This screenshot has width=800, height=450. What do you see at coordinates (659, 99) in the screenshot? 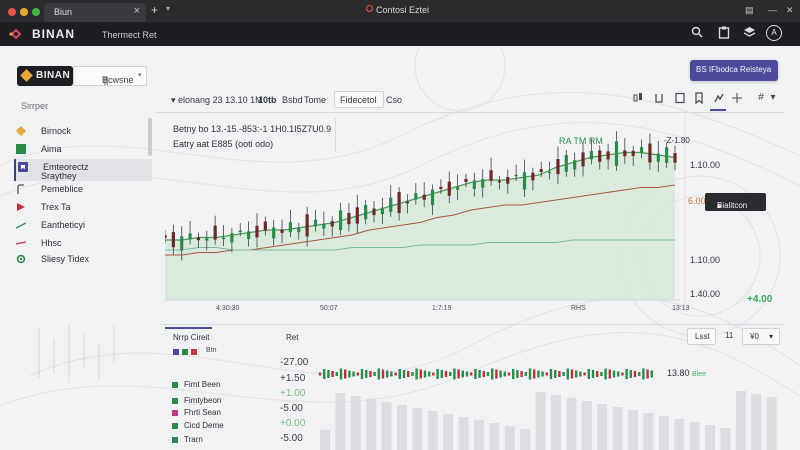
I see `bracket-icon` at bounding box center [659, 99].